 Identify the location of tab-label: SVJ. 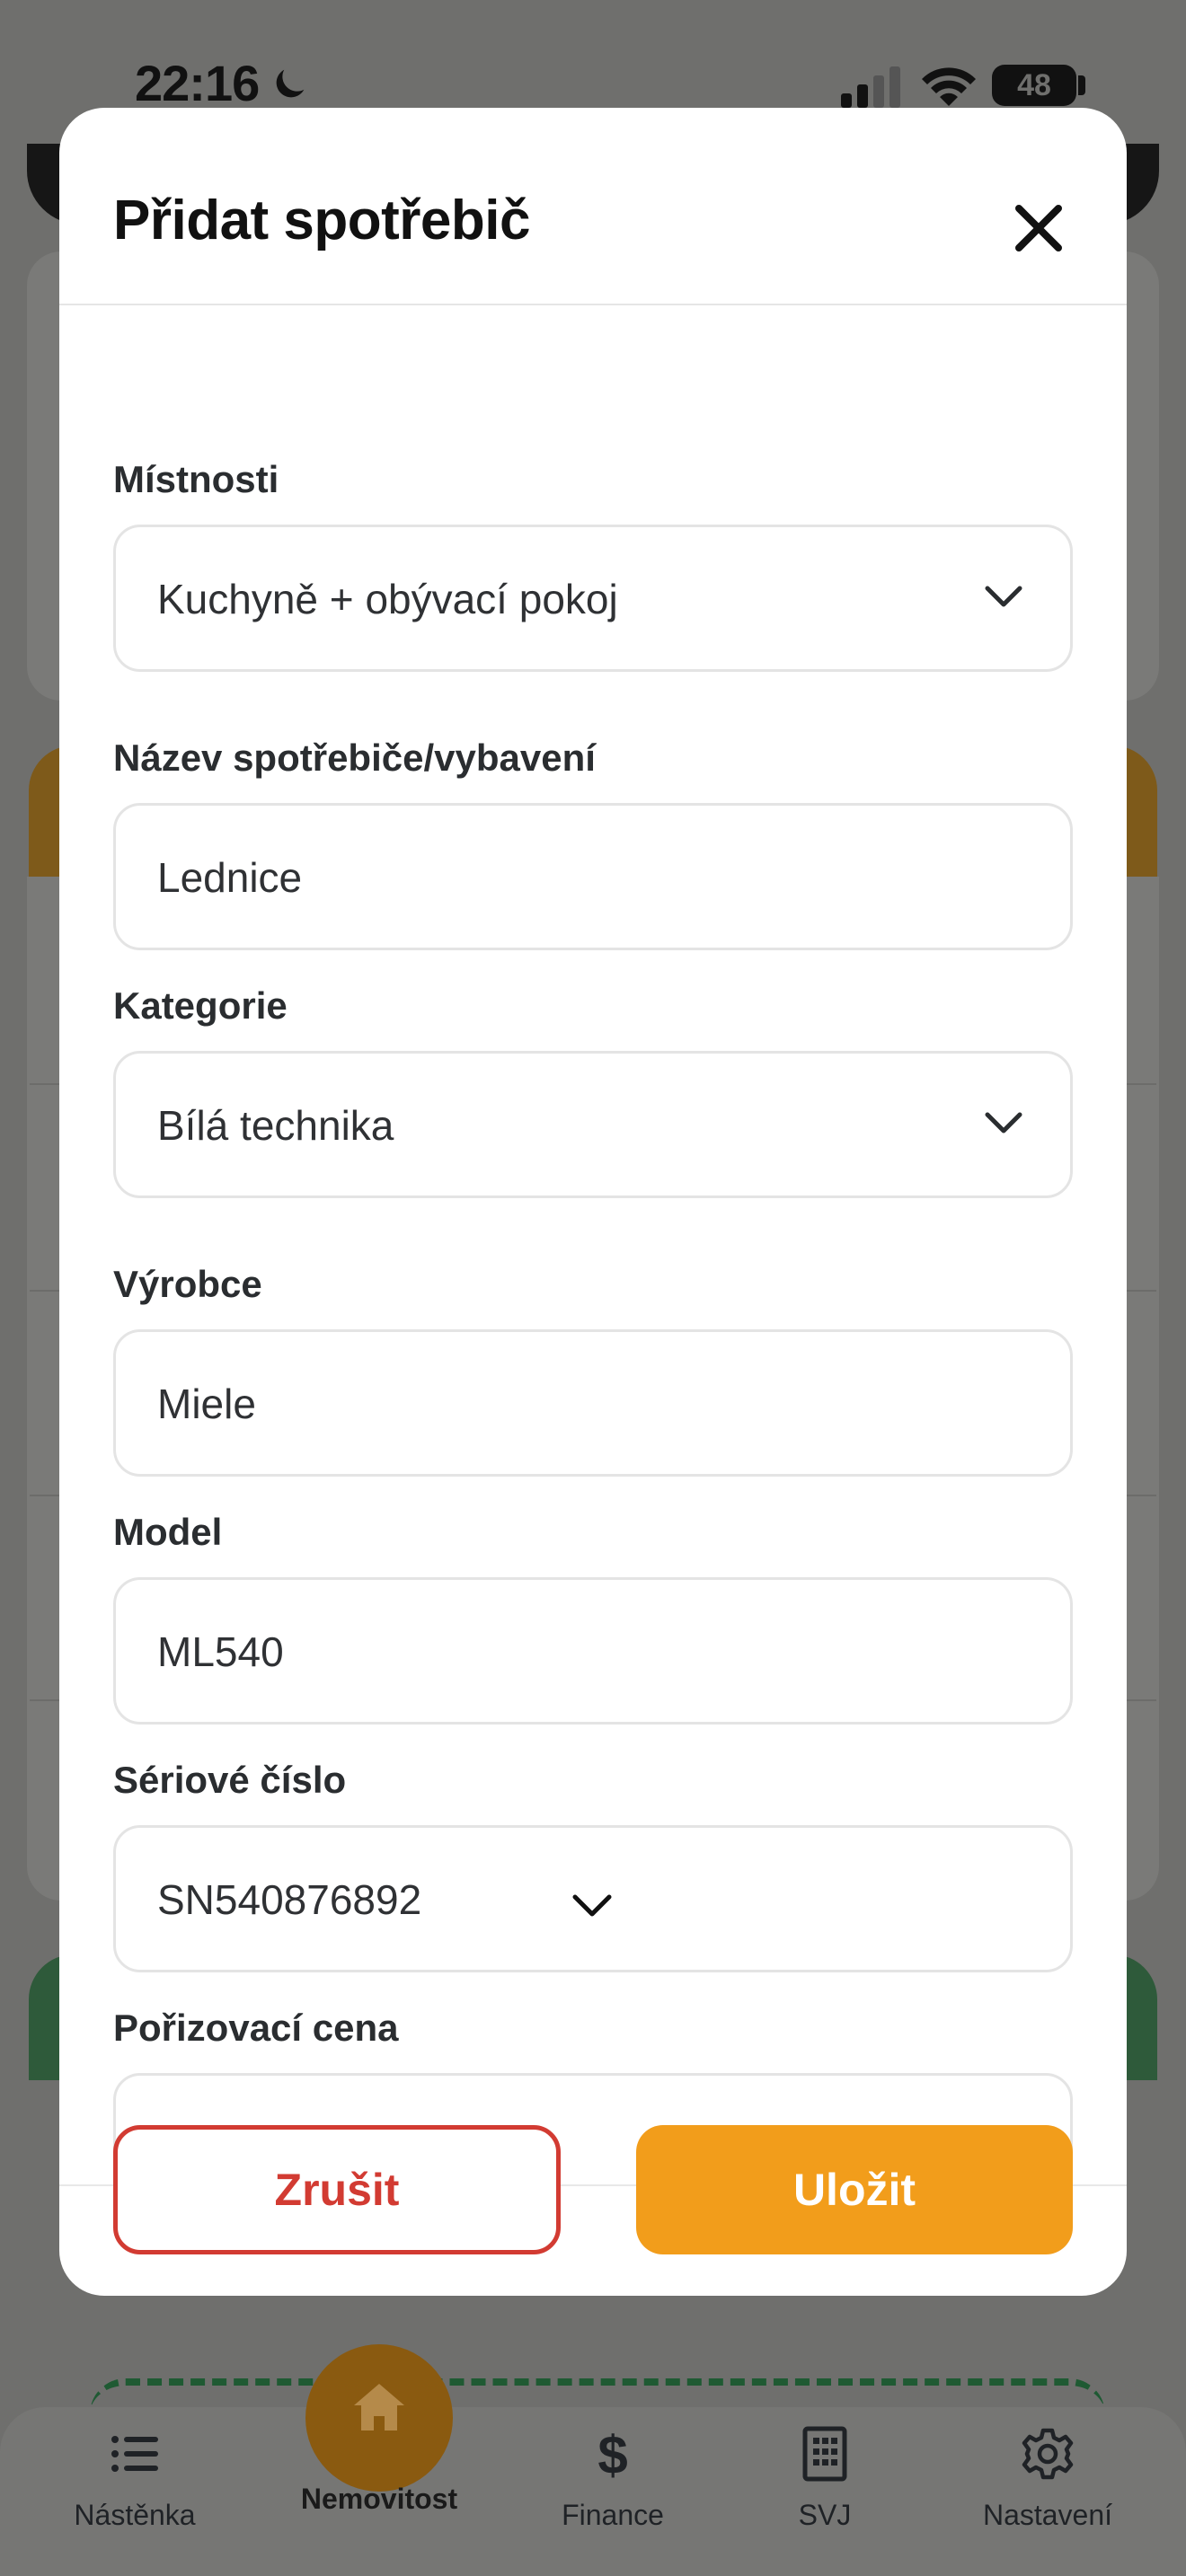
(825, 2515).